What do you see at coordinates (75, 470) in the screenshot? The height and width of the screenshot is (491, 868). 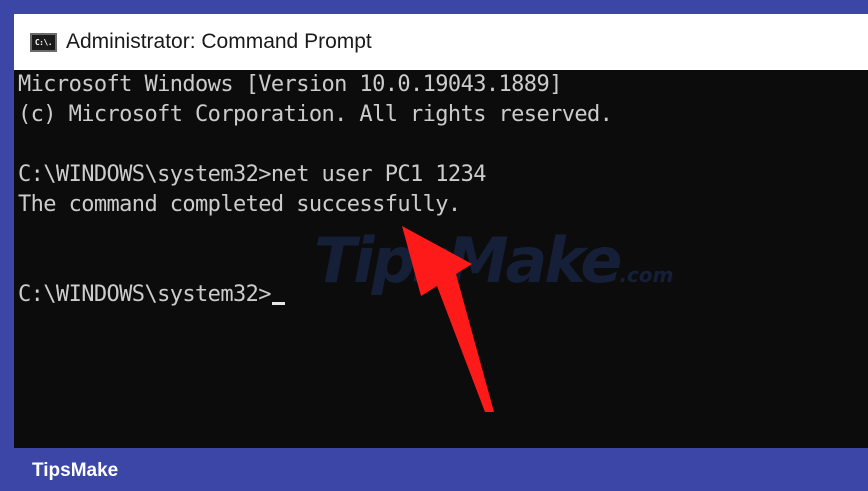 I see `footer-brand: TipsMake` at bounding box center [75, 470].